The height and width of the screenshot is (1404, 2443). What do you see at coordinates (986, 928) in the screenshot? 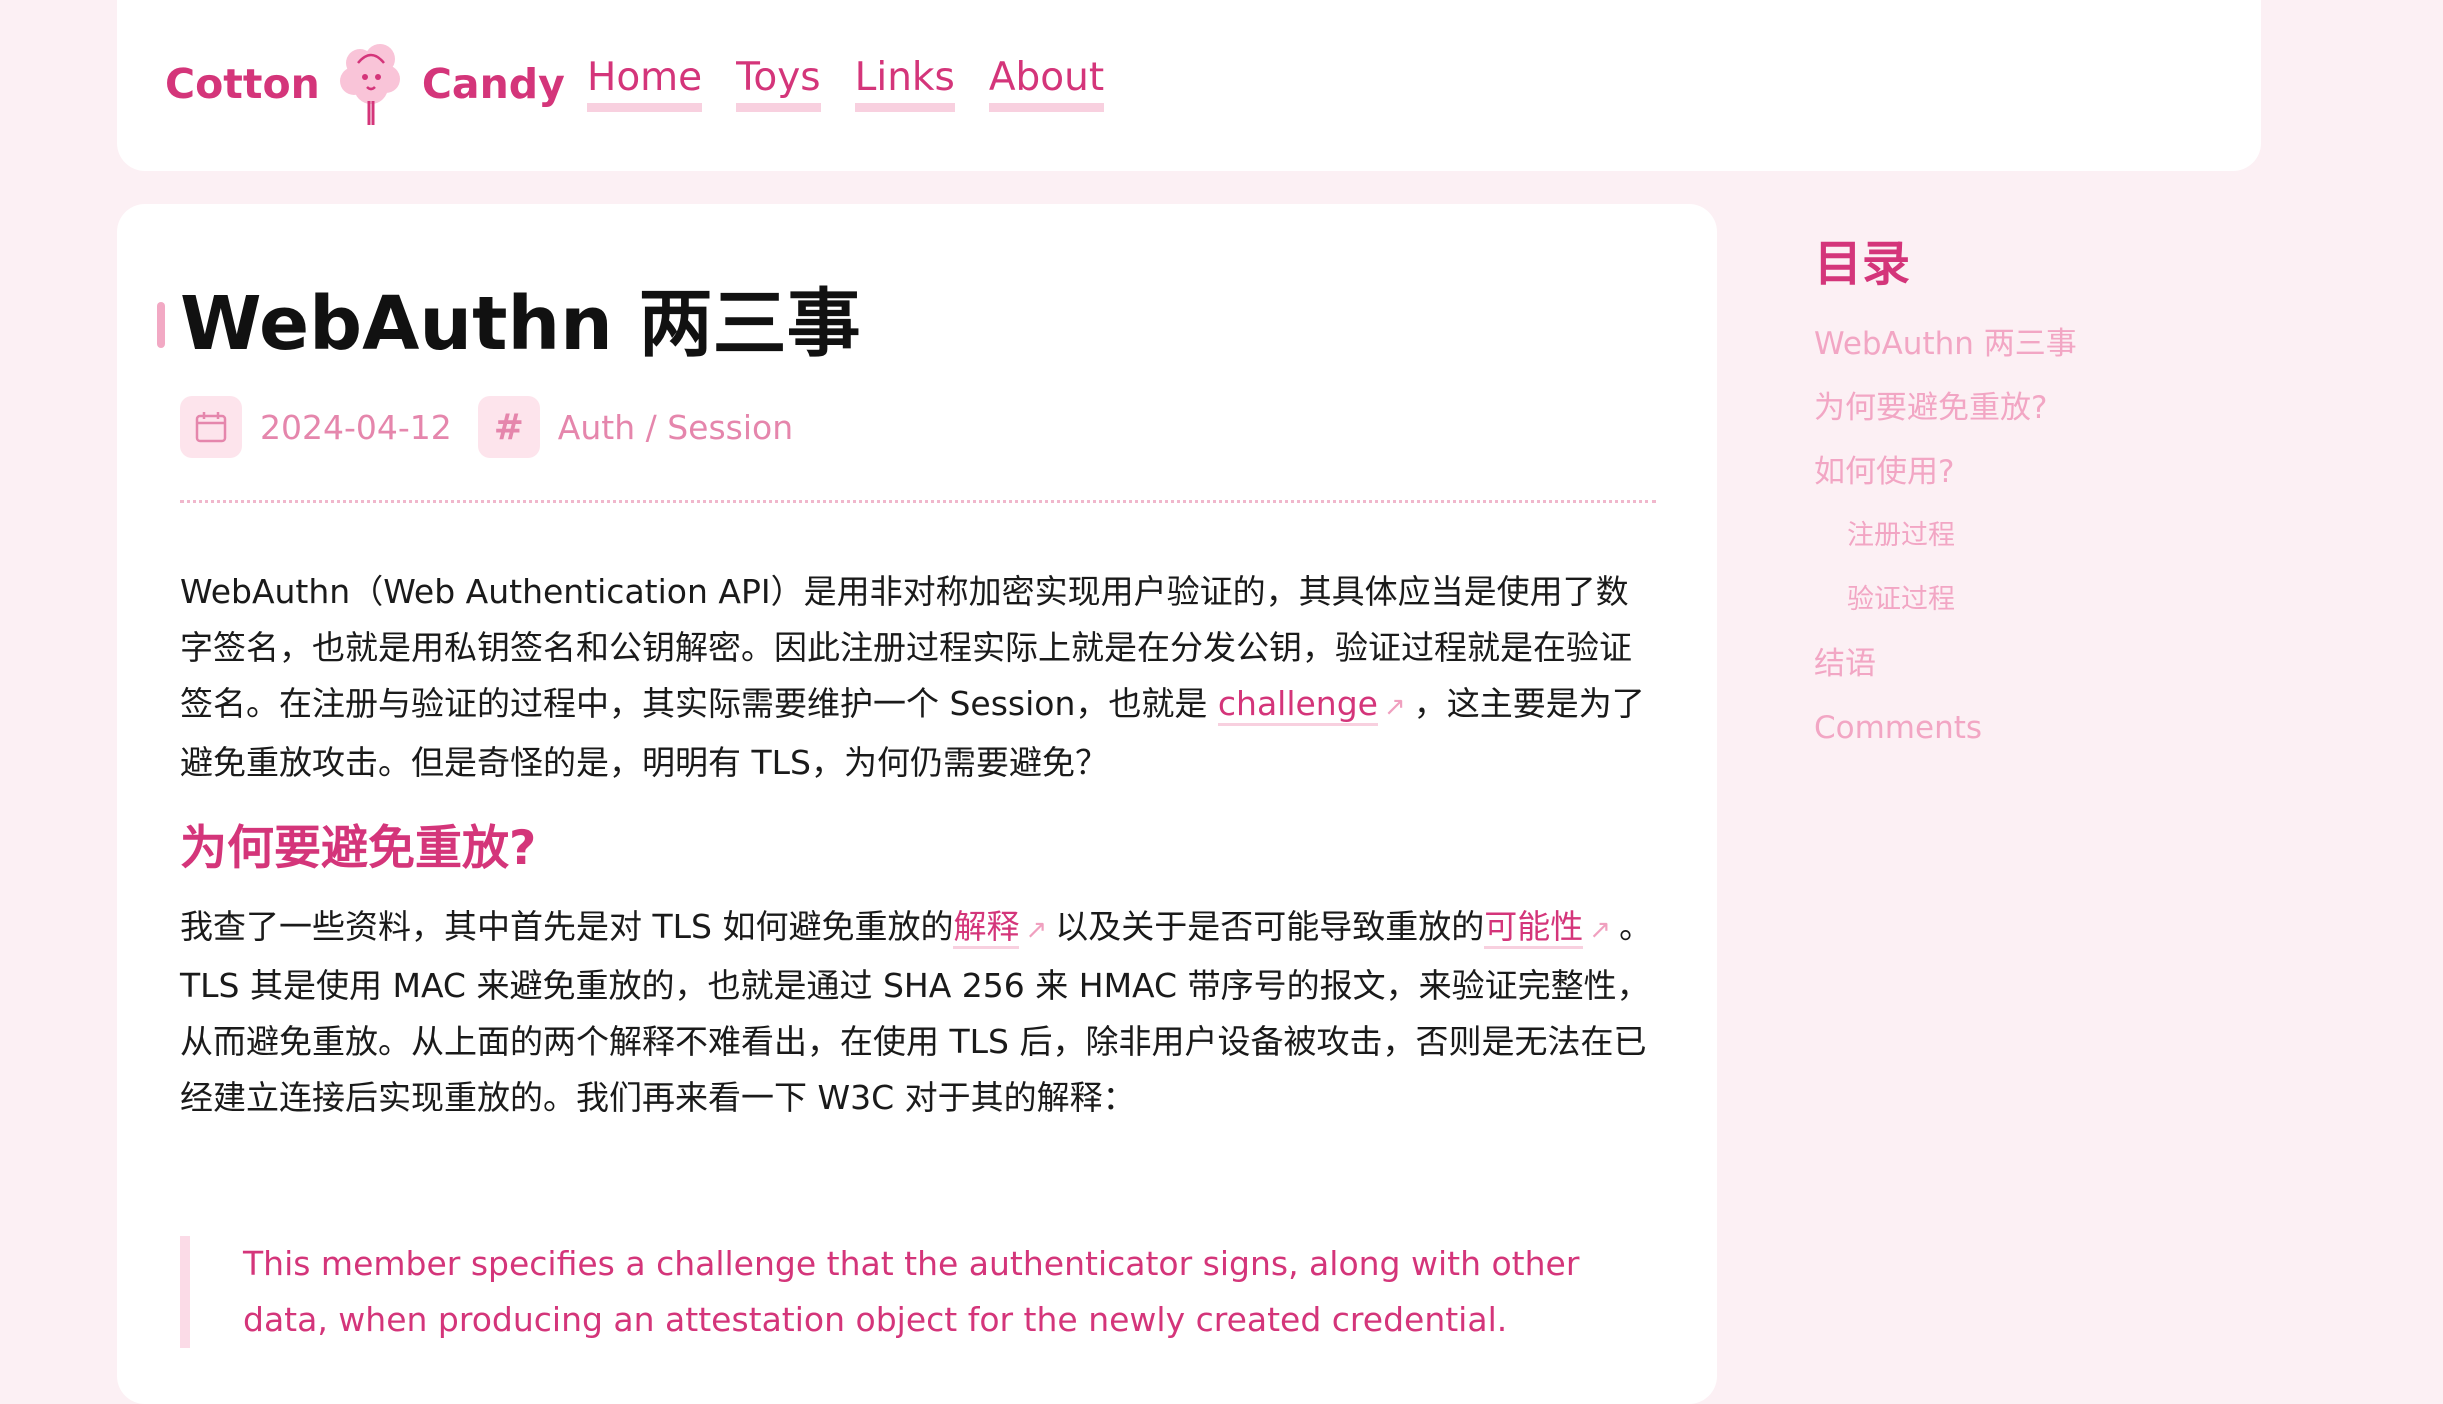
I see `link-explanation: 解释` at bounding box center [986, 928].